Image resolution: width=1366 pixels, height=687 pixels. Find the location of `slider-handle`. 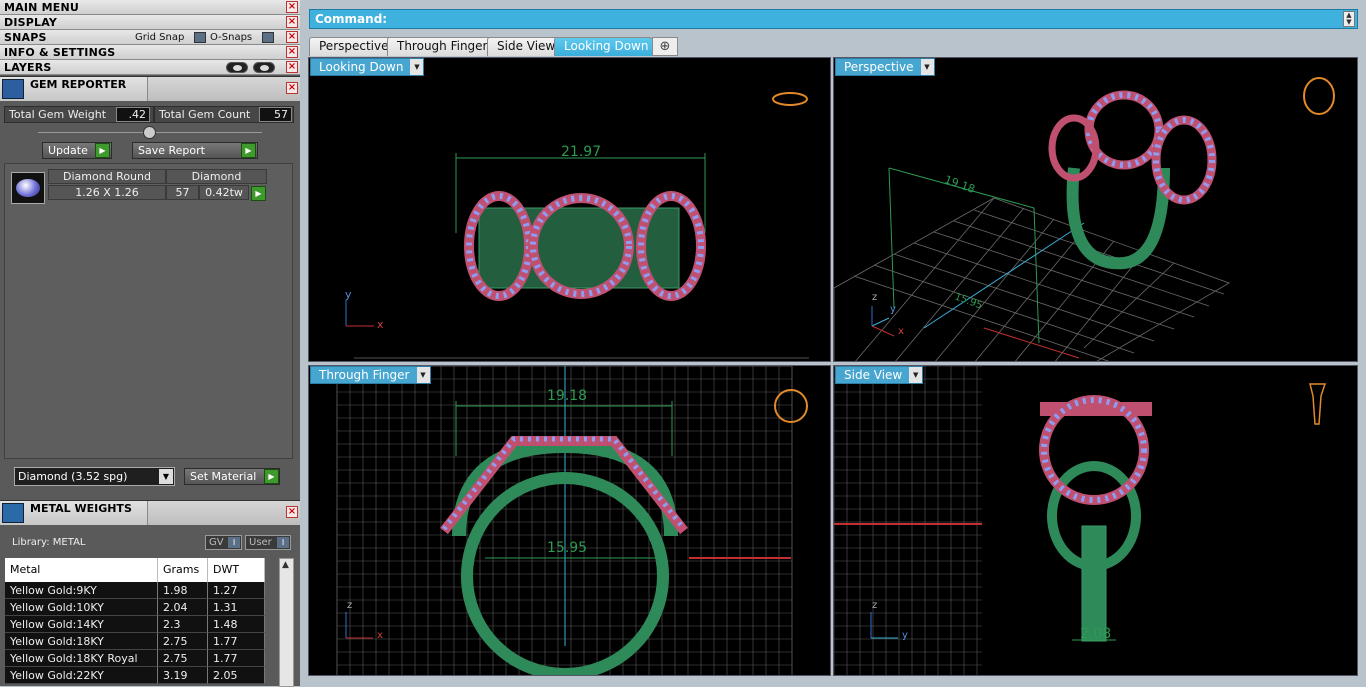

slider-handle is located at coordinates (149, 132).